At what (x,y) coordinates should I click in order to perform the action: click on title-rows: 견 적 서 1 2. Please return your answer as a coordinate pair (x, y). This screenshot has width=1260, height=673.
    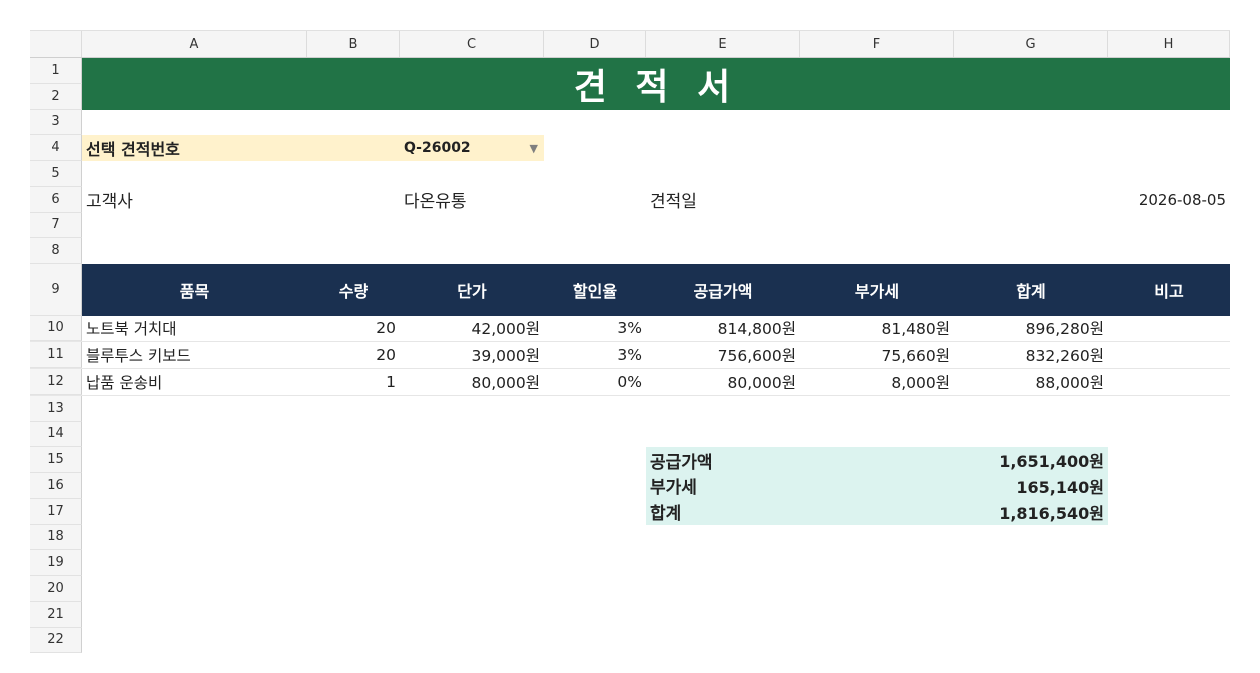
    Looking at the image, I should click on (630, 84).